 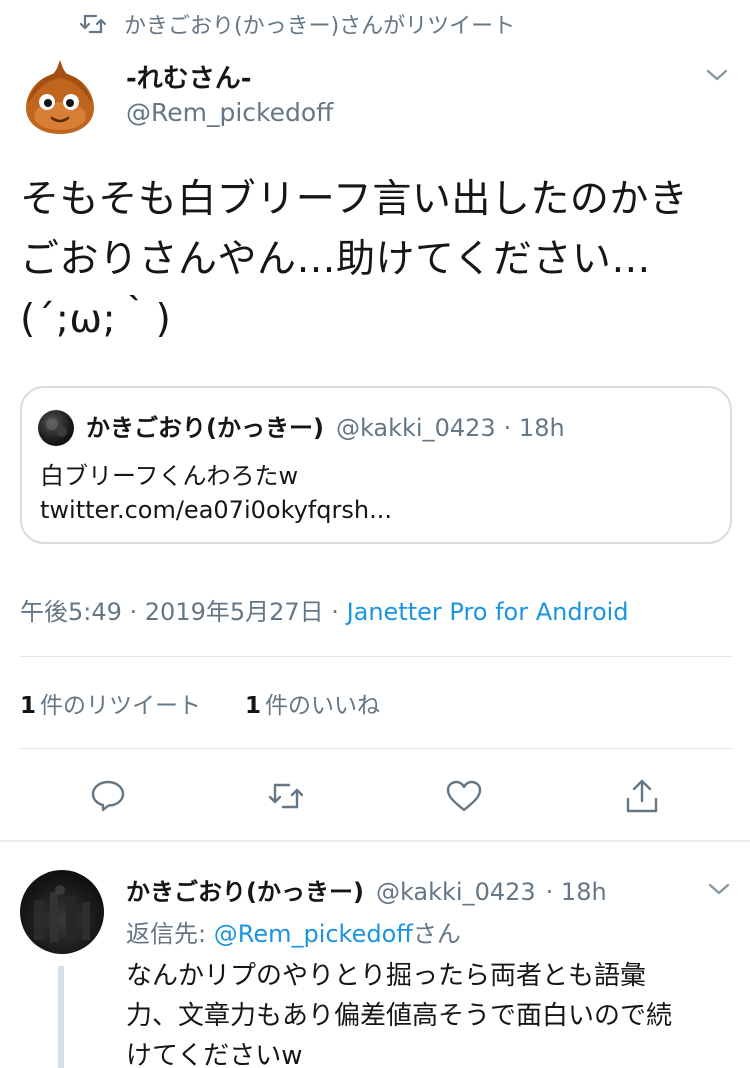 What do you see at coordinates (229, 112) in the screenshot?
I see `author-handle: @Rem_pickedoff` at bounding box center [229, 112].